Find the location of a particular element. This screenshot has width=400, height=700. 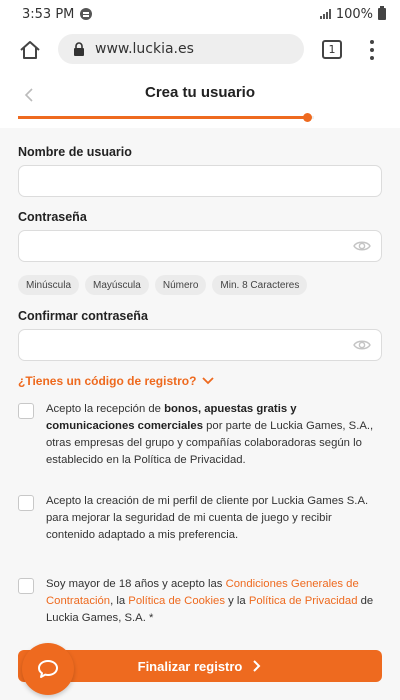

hint-min-length: Min. 8 Caracteres is located at coordinates (260, 285).